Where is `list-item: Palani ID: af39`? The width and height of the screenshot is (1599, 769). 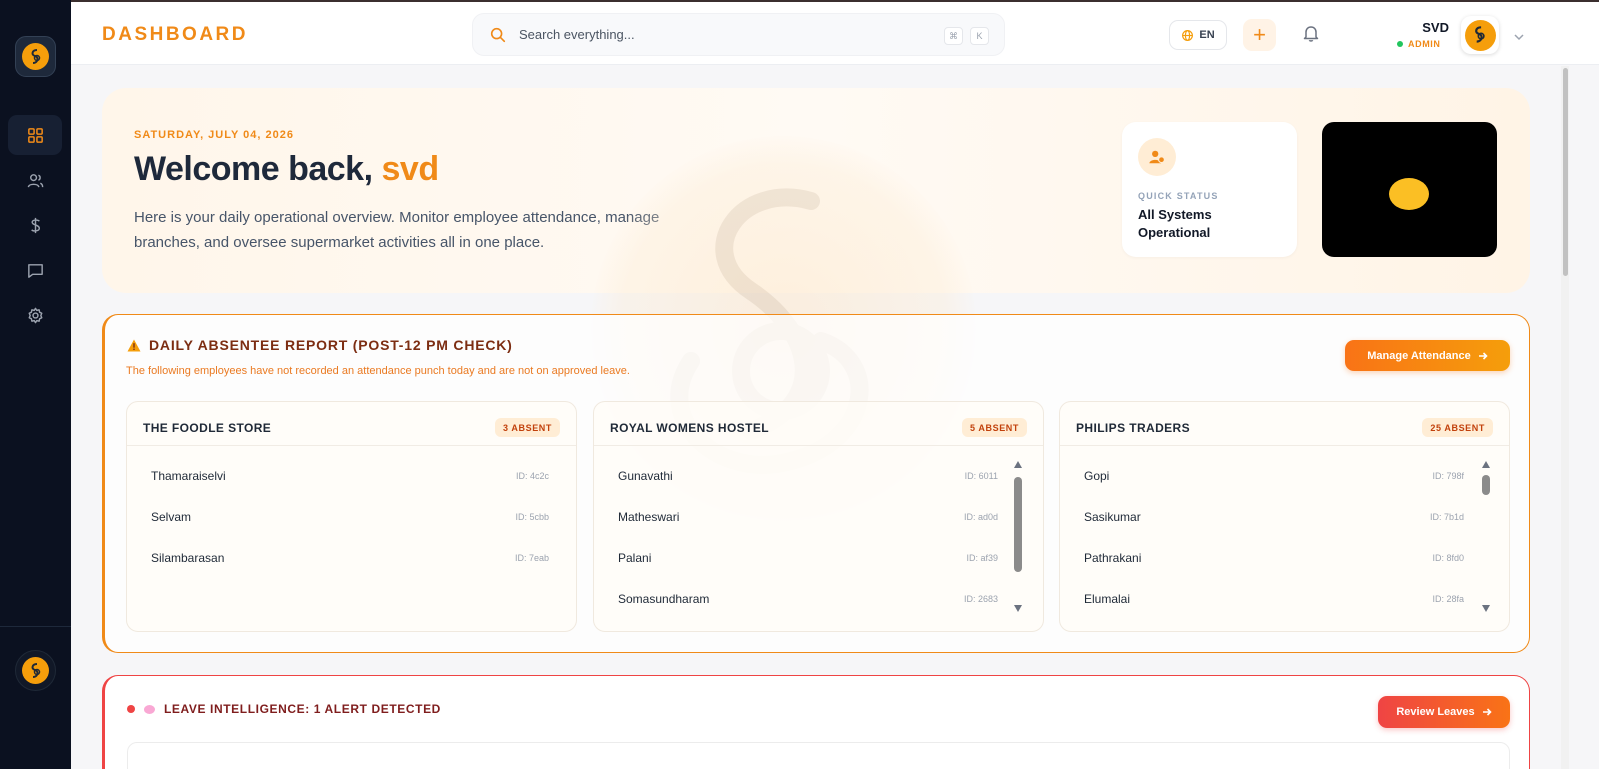
list-item: Palani ID: af39 is located at coordinates (808, 560).